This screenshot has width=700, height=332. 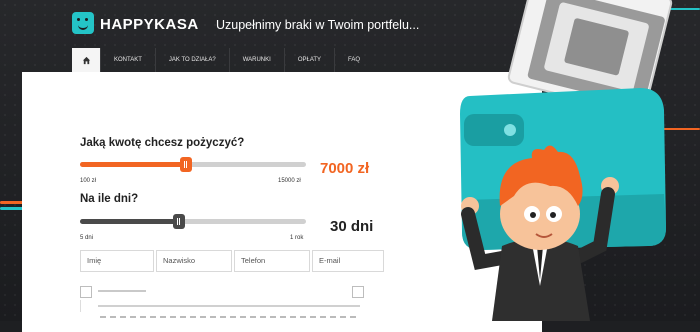 What do you see at coordinates (83, 23) in the screenshot?
I see `logo-icon` at bounding box center [83, 23].